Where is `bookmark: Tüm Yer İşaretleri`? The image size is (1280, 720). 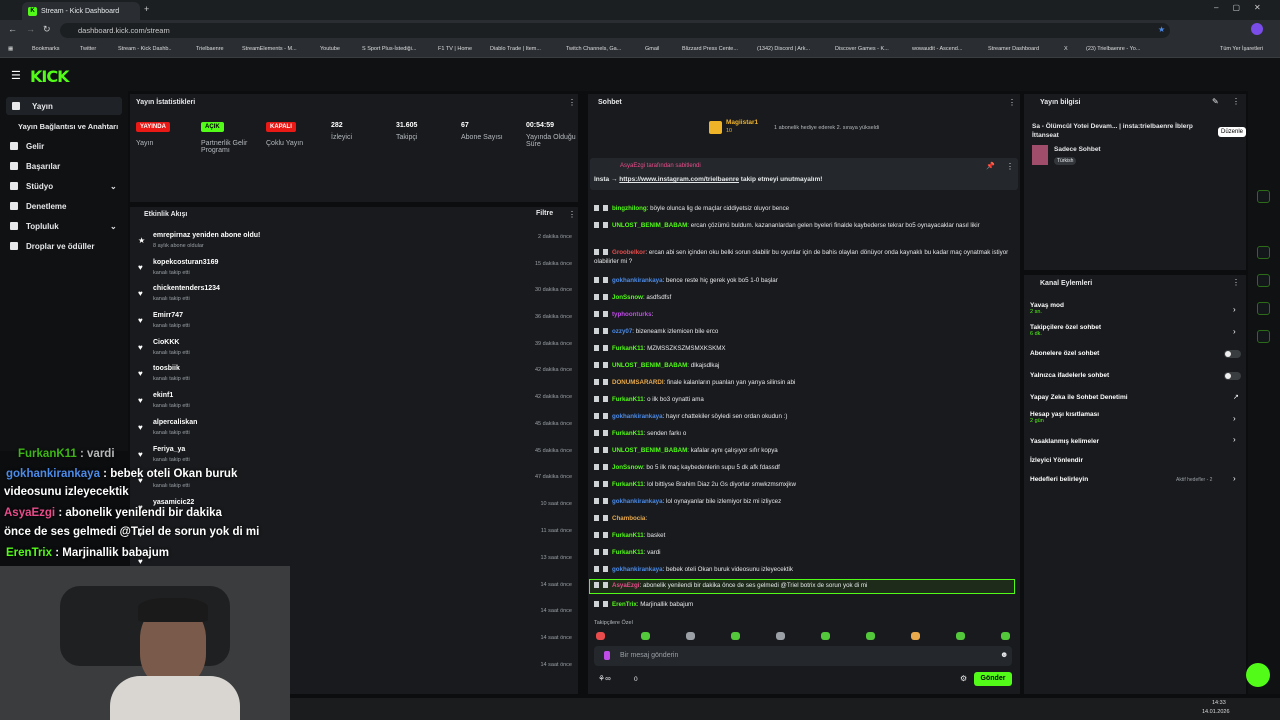 bookmark: Tüm Yer İşaretleri is located at coordinates (1241, 49).